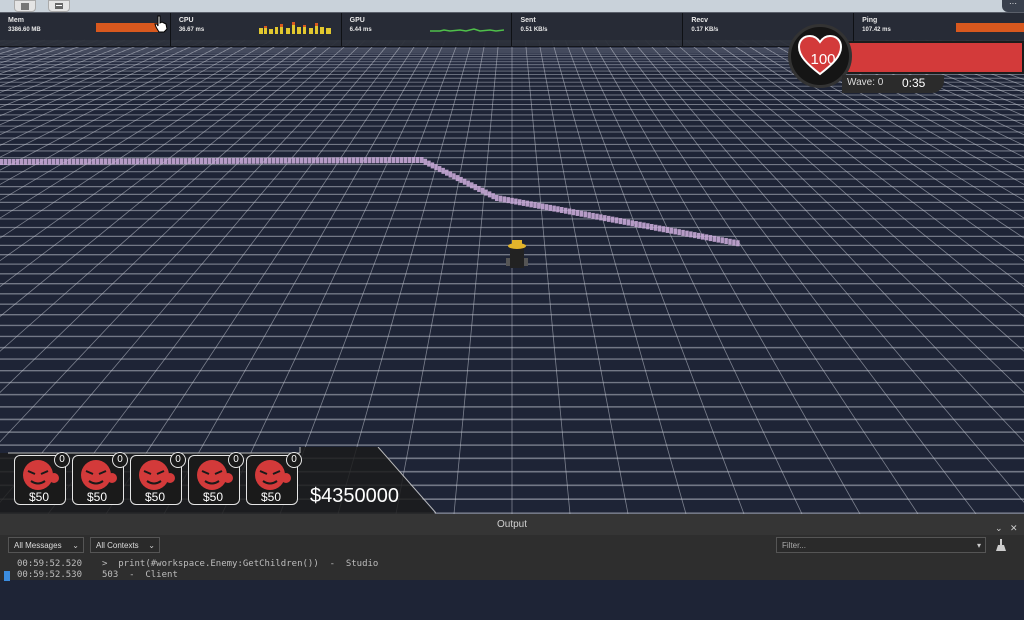 The width and height of the screenshot is (1024, 620). I want to click on cpu-graph, so click(296, 26).